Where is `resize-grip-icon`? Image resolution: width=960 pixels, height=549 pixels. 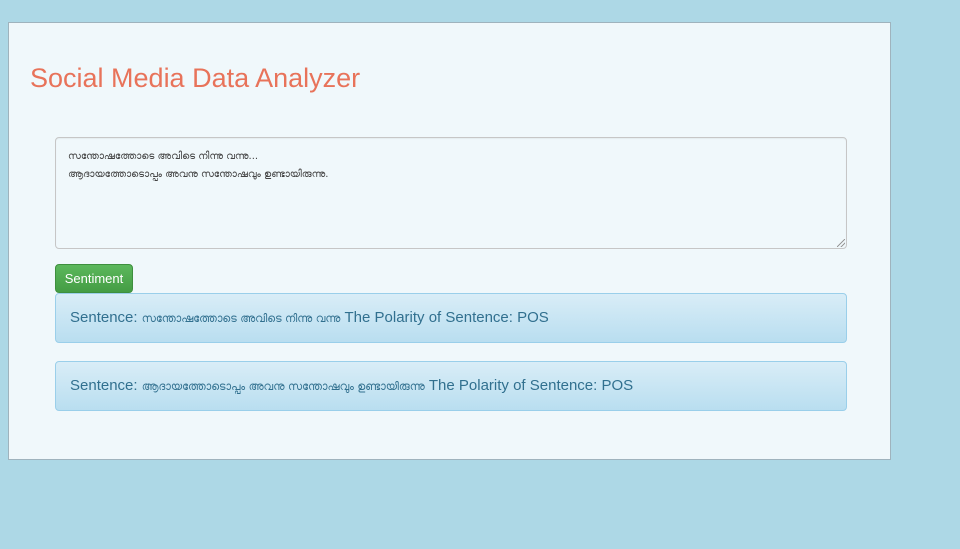
resize-grip-icon is located at coordinates (841, 243).